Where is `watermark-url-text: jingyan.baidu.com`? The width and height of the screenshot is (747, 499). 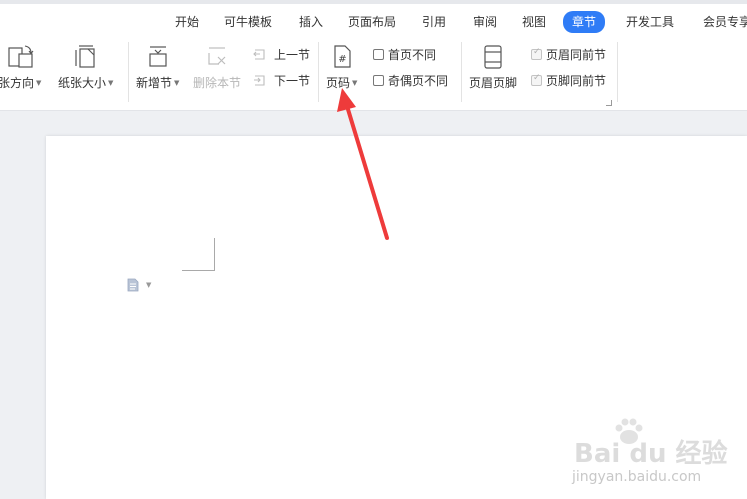
watermark-url-text: jingyan.baidu.com is located at coordinates (637, 477).